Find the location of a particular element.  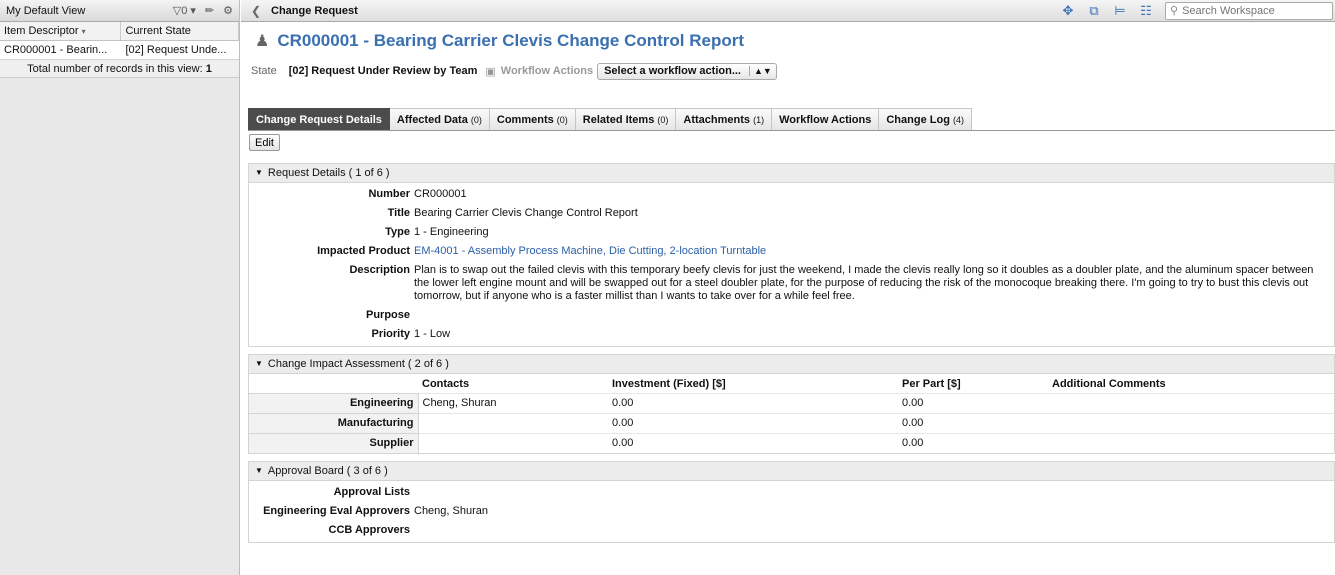

edit-button: Edit is located at coordinates (264, 142).